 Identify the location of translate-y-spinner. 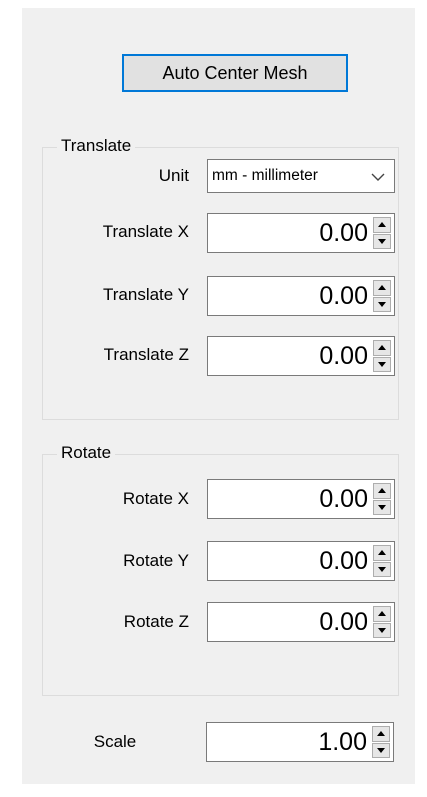
(382, 296).